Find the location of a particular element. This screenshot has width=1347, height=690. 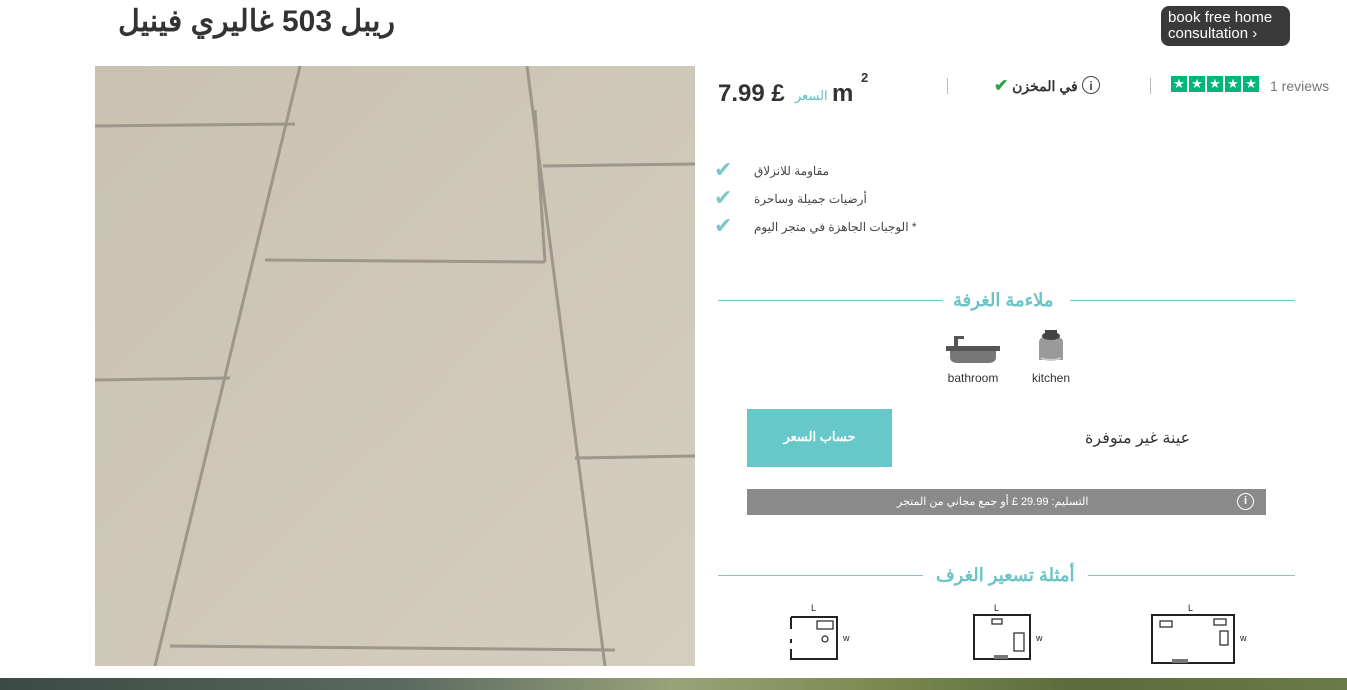

room-label: kitchen is located at coordinates (1051, 378).